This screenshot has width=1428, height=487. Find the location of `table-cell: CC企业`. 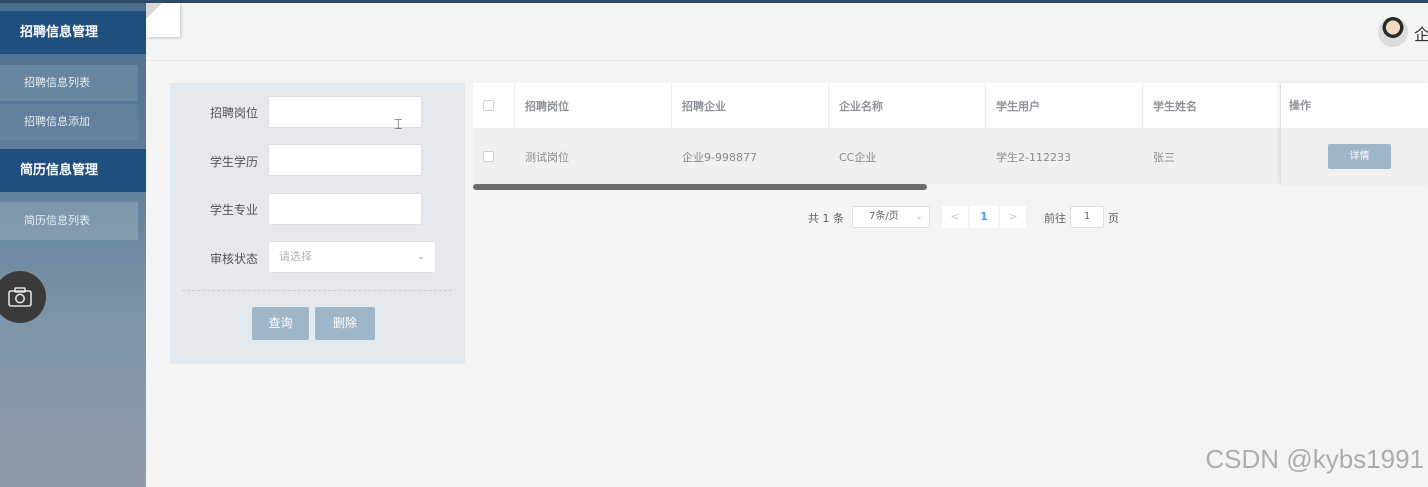

table-cell: CC企业 is located at coordinates (907, 156).